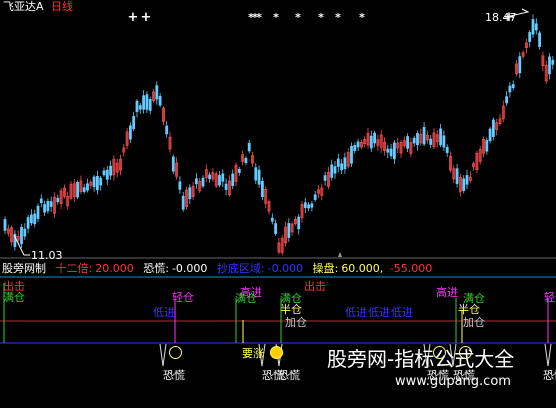 Image resolution: width=556 pixels, height=408 pixels. Describe the element at coordinates (291, 309) in the screenshot. I see `signal-bancang: 半仓` at that location.